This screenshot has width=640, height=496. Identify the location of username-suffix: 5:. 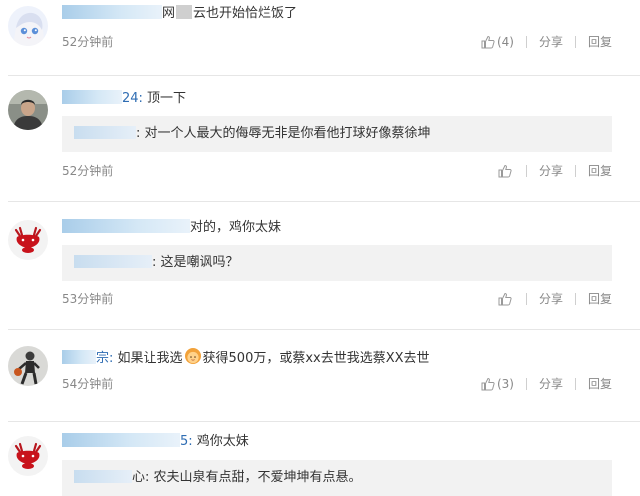
(186, 441).